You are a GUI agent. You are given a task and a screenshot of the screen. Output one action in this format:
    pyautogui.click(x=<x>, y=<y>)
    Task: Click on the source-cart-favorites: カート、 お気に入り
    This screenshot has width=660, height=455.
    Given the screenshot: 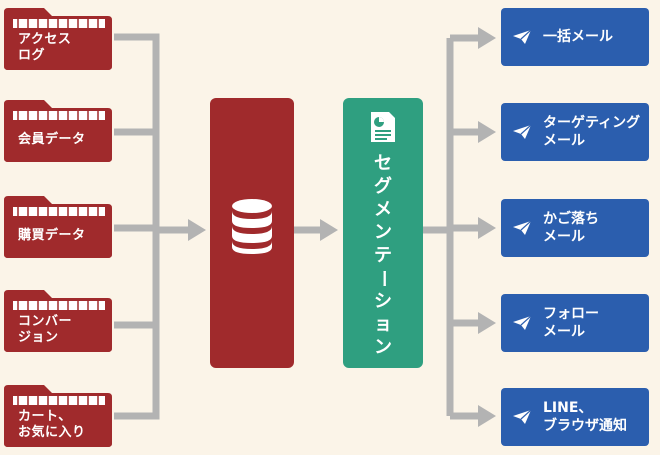 What is the action you would take?
    pyautogui.click(x=58, y=416)
    